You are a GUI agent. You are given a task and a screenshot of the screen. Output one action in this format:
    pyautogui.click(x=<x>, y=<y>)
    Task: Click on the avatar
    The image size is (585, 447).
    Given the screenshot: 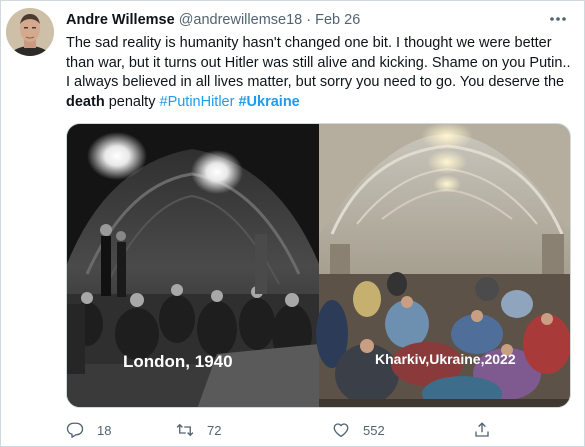 What is the action you would take?
    pyautogui.click(x=30, y=32)
    